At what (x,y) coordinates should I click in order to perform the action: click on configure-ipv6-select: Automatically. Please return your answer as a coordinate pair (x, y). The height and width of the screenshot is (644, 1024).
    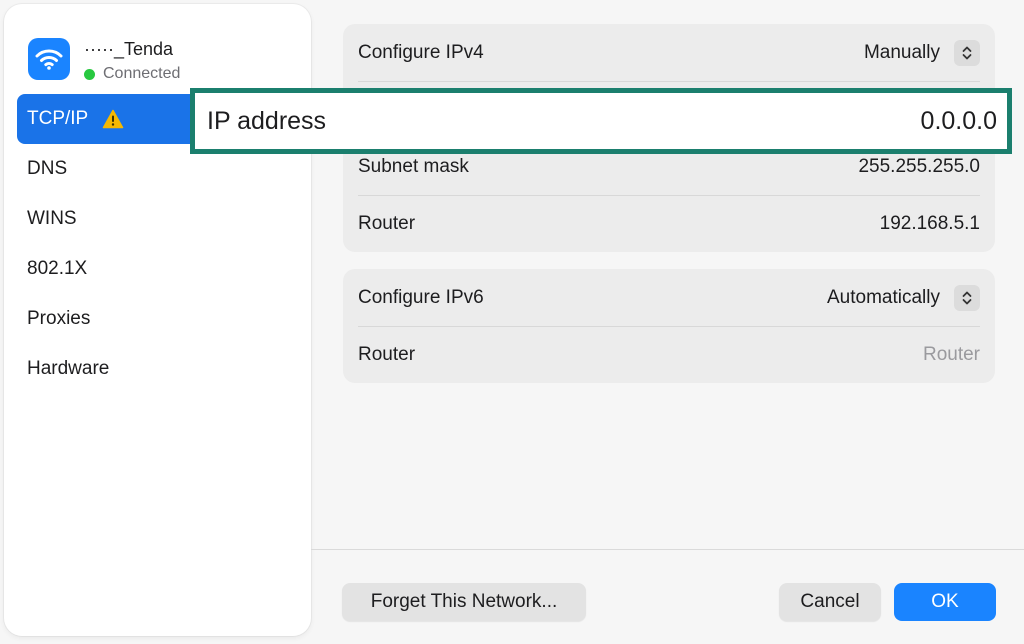
    Looking at the image, I should click on (903, 297).